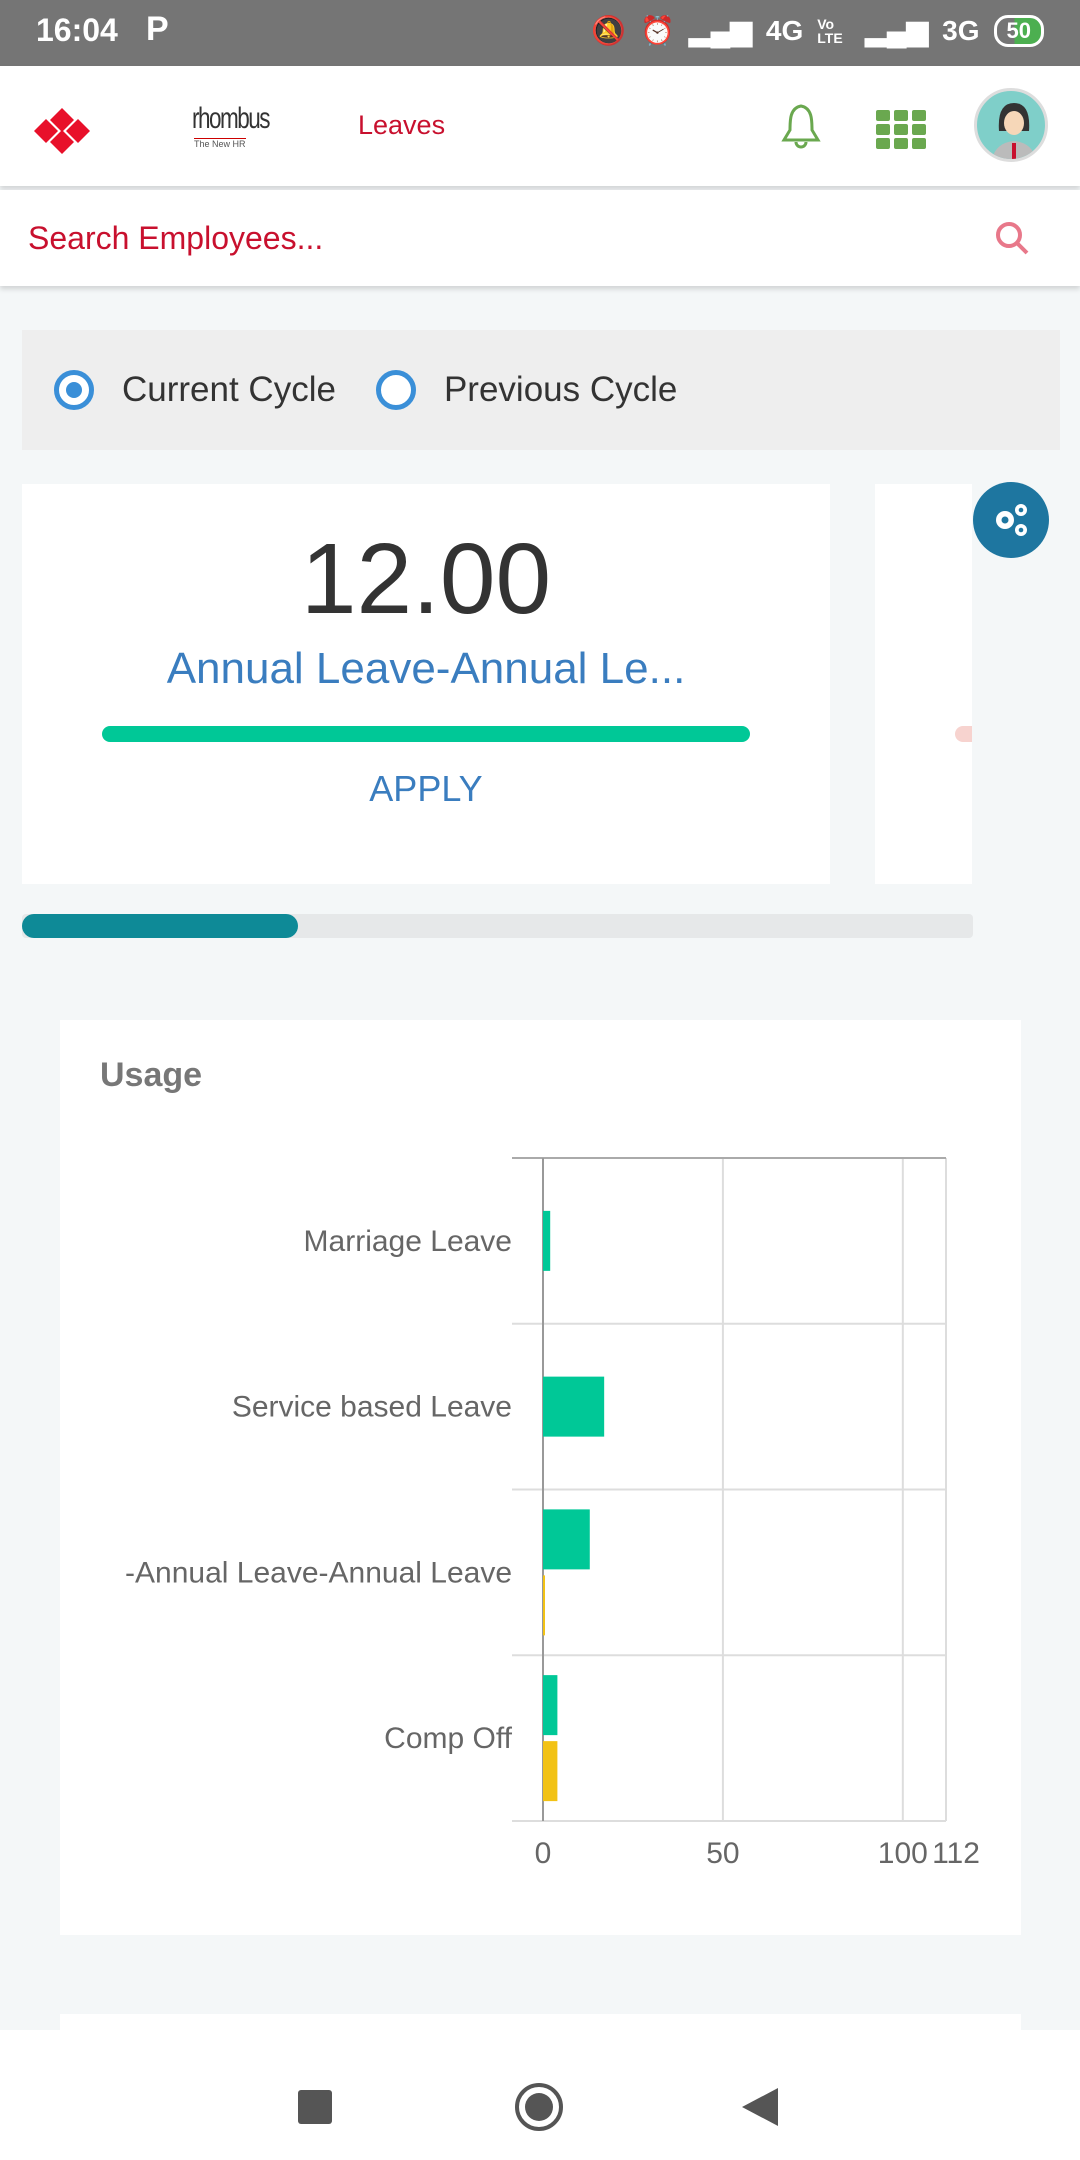 This screenshot has height=2160, width=1080. Describe the element at coordinates (540, 33) in the screenshot. I see `status-bar: 16:04 P 🔕 ⏰ ▂▄▆ 4G Vo LTE ▂▄▆ 3G 50` at that location.